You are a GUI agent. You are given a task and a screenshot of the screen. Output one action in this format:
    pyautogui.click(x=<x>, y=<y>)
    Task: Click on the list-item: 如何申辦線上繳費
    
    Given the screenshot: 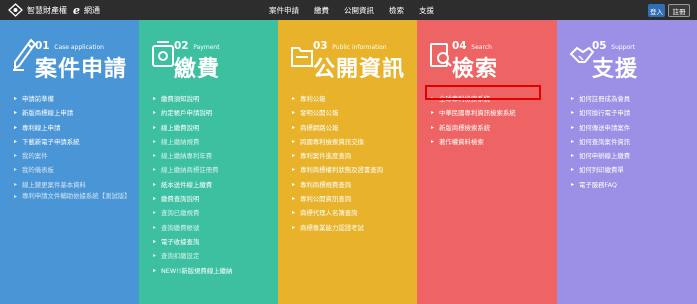 What is the action you would take?
    pyautogui.click(x=600, y=156)
    